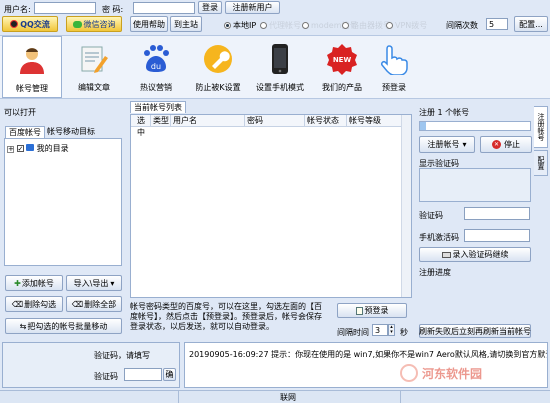 The image size is (550, 403). What do you see at coordinates (67, 326) in the screenshot?
I see `batch-move-label: 把勾选的帐号批量移动` at bounding box center [67, 326].